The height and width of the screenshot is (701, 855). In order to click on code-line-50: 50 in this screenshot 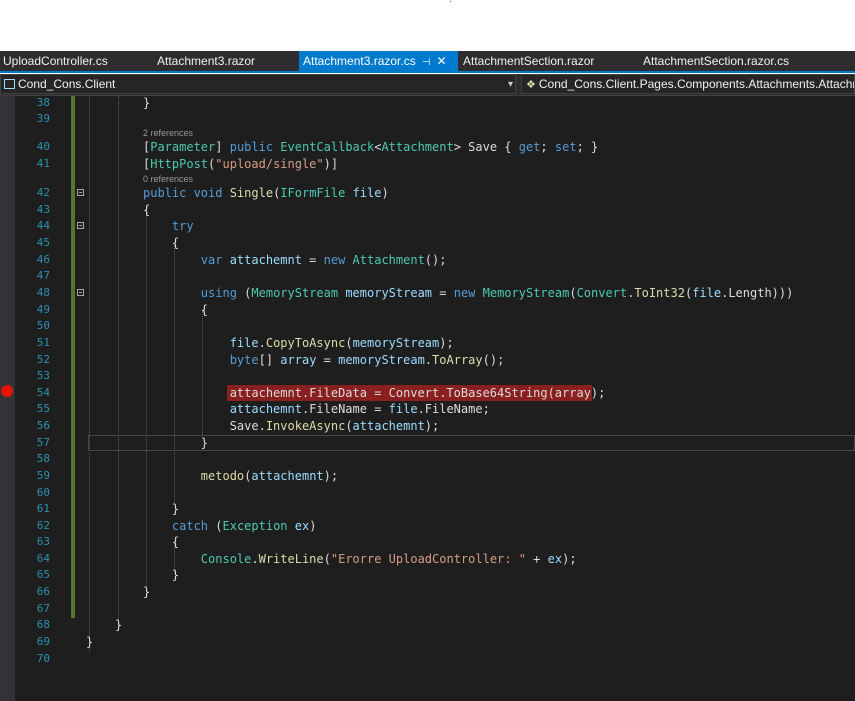, I will do `click(427, 326)`.